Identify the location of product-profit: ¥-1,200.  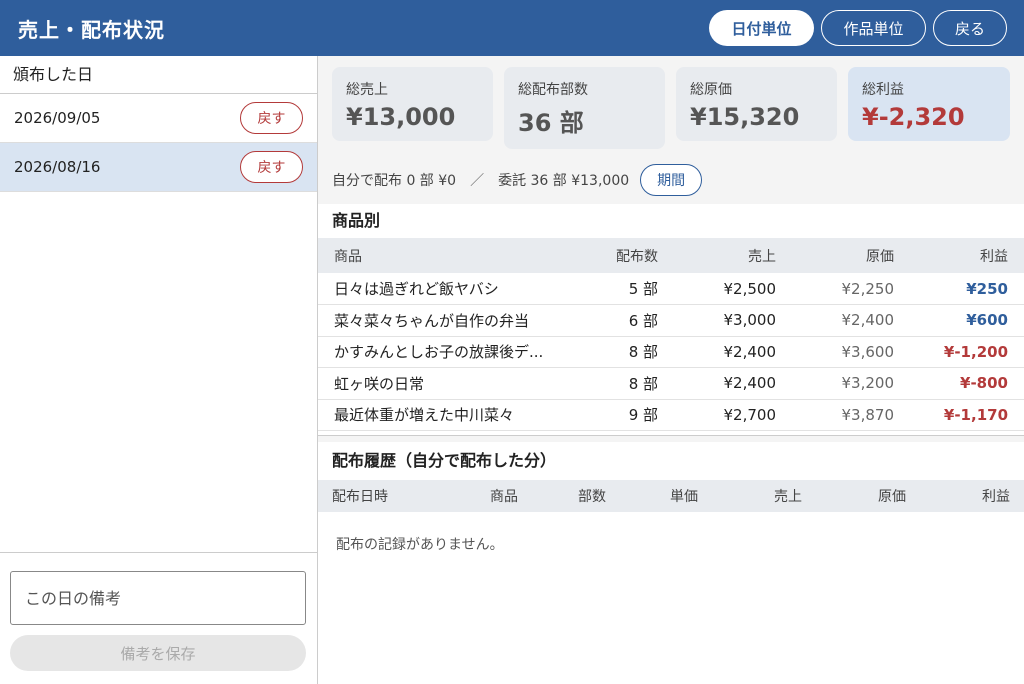
(959, 352).